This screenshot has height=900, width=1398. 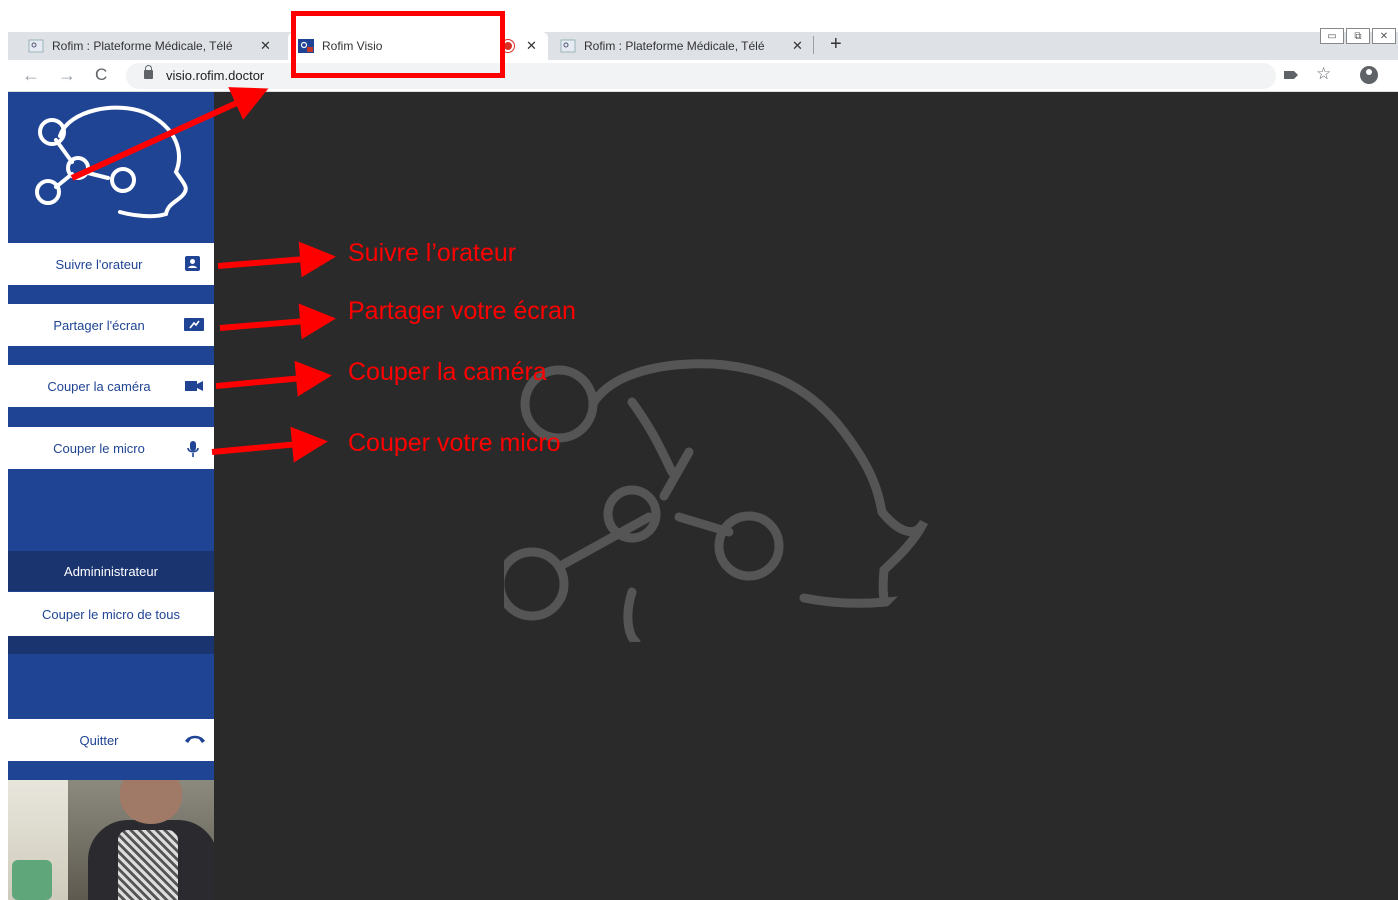 I want to click on rofim-watermark-logo, so click(x=716, y=500).